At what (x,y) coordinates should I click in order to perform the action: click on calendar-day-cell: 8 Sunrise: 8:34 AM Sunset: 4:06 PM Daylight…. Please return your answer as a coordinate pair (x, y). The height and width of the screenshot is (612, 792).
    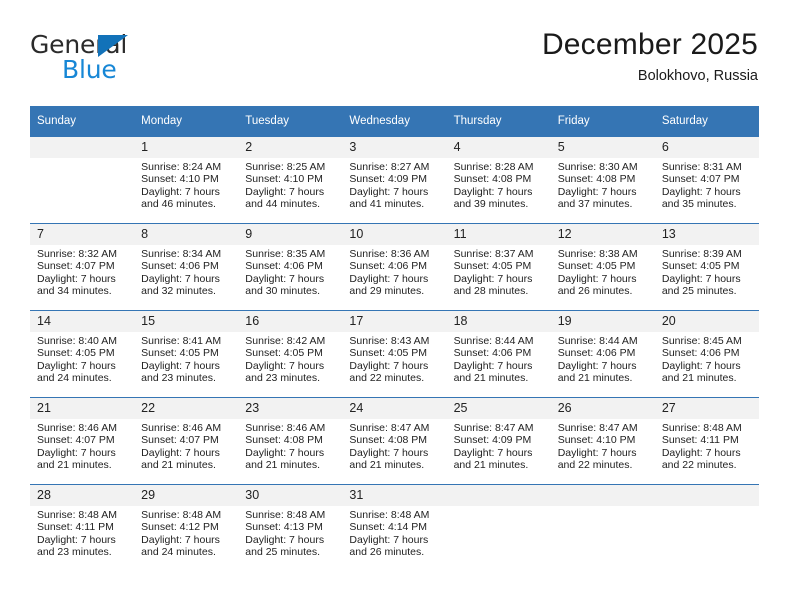
    Looking at the image, I should click on (186, 267).